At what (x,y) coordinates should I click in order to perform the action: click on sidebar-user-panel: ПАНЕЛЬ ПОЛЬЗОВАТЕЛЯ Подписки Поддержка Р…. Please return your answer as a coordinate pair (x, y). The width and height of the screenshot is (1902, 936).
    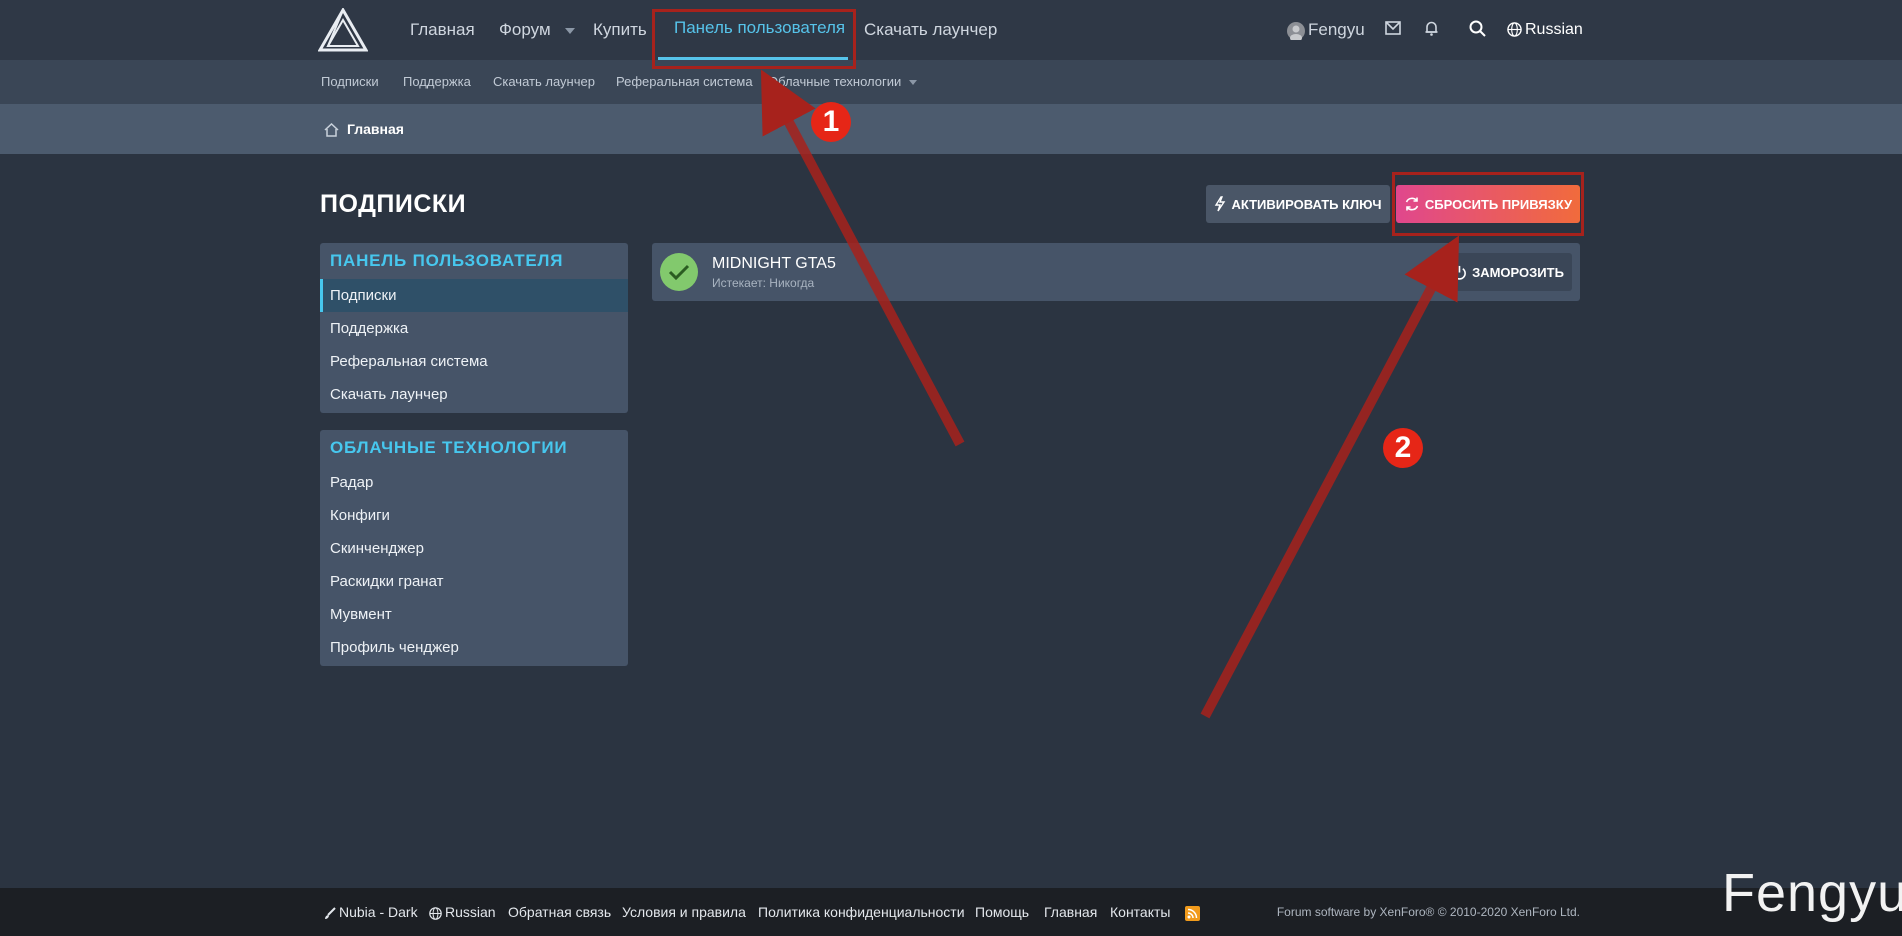
    Looking at the image, I should click on (474, 328).